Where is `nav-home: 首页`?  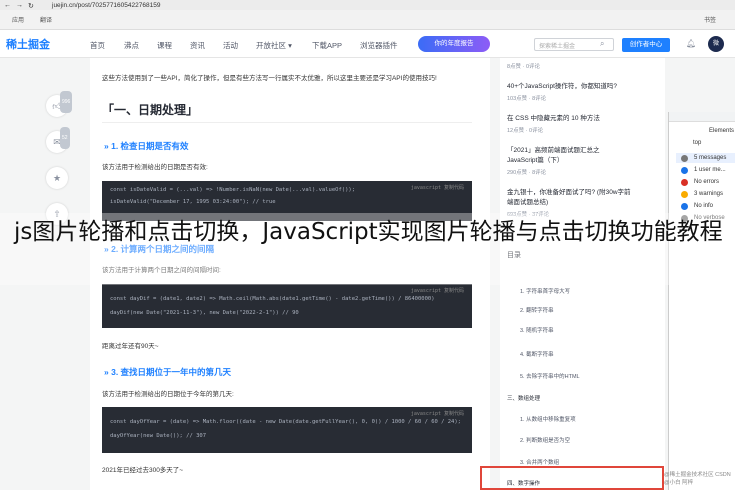 nav-home: 首页 is located at coordinates (97, 45).